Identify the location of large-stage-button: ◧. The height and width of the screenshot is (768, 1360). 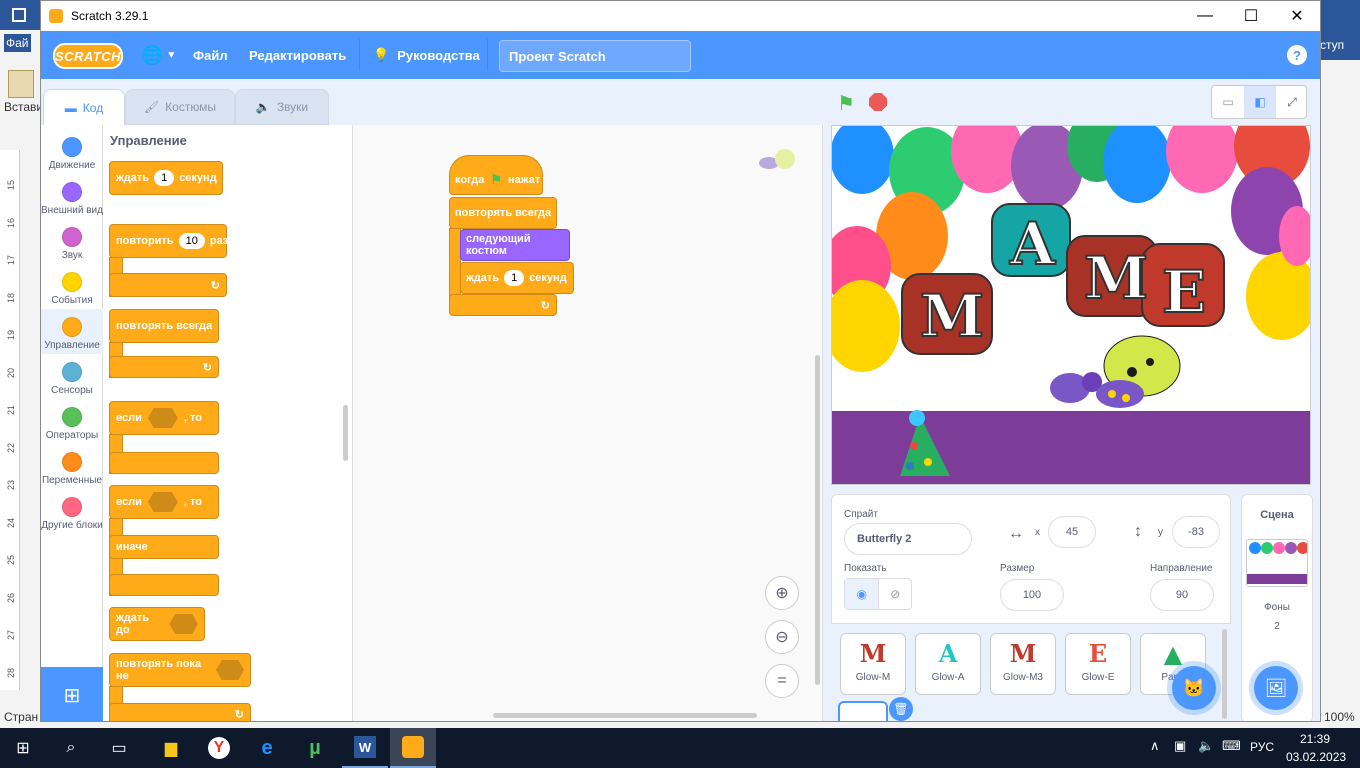
(1260, 102).